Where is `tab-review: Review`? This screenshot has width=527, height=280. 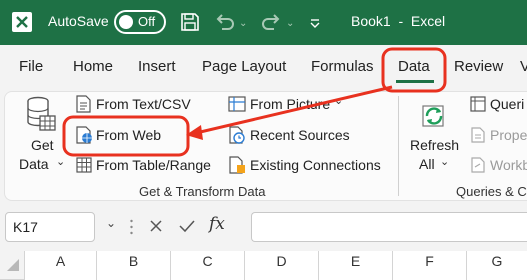
tab-review: Review is located at coordinates (478, 66).